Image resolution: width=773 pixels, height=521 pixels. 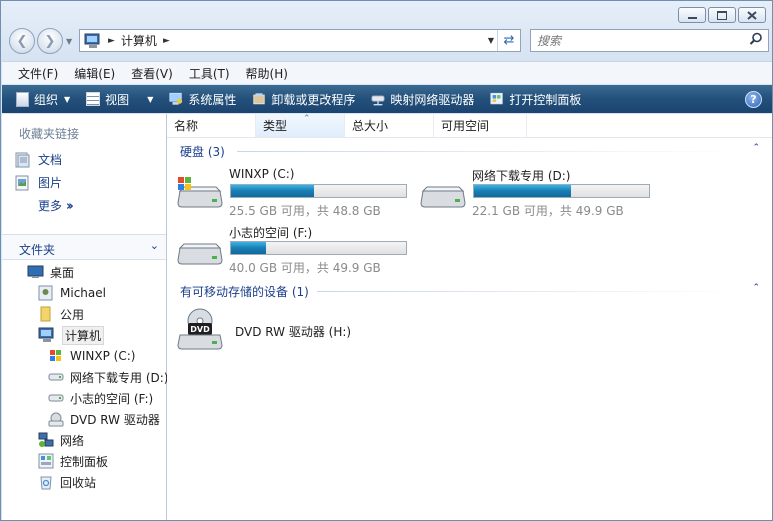 What do you see at coordinates (69, 41) in the screenshot?
I see `history-dropdown-icon: ▼` at bounding box center [69, 41].